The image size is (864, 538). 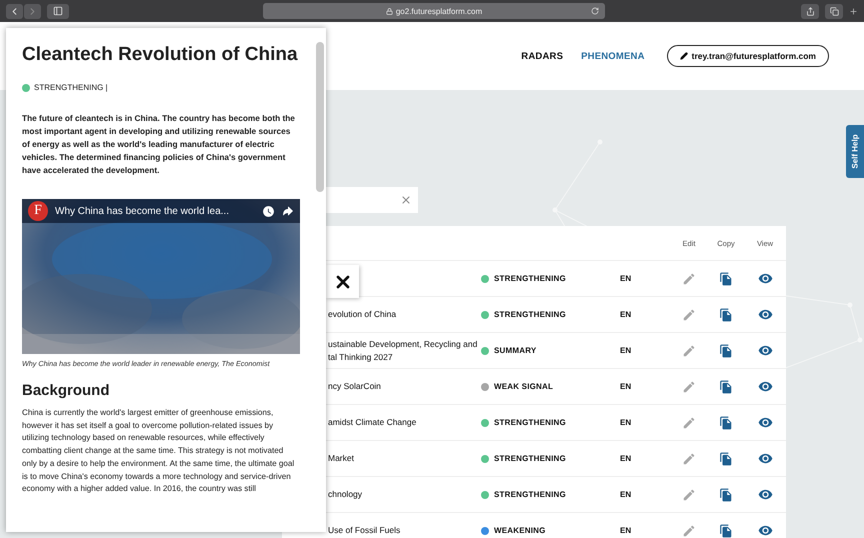 What do you see at coordinates (747, 56) in the screenshot?
I see `user-button: trey.tran@futuresplatform.com` at bounding box center [747, 56].